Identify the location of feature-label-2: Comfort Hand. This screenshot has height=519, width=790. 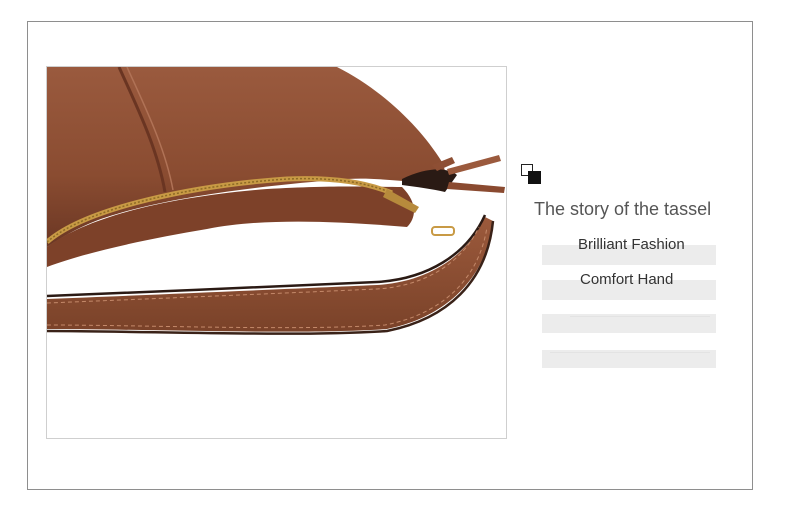
(627, 279).